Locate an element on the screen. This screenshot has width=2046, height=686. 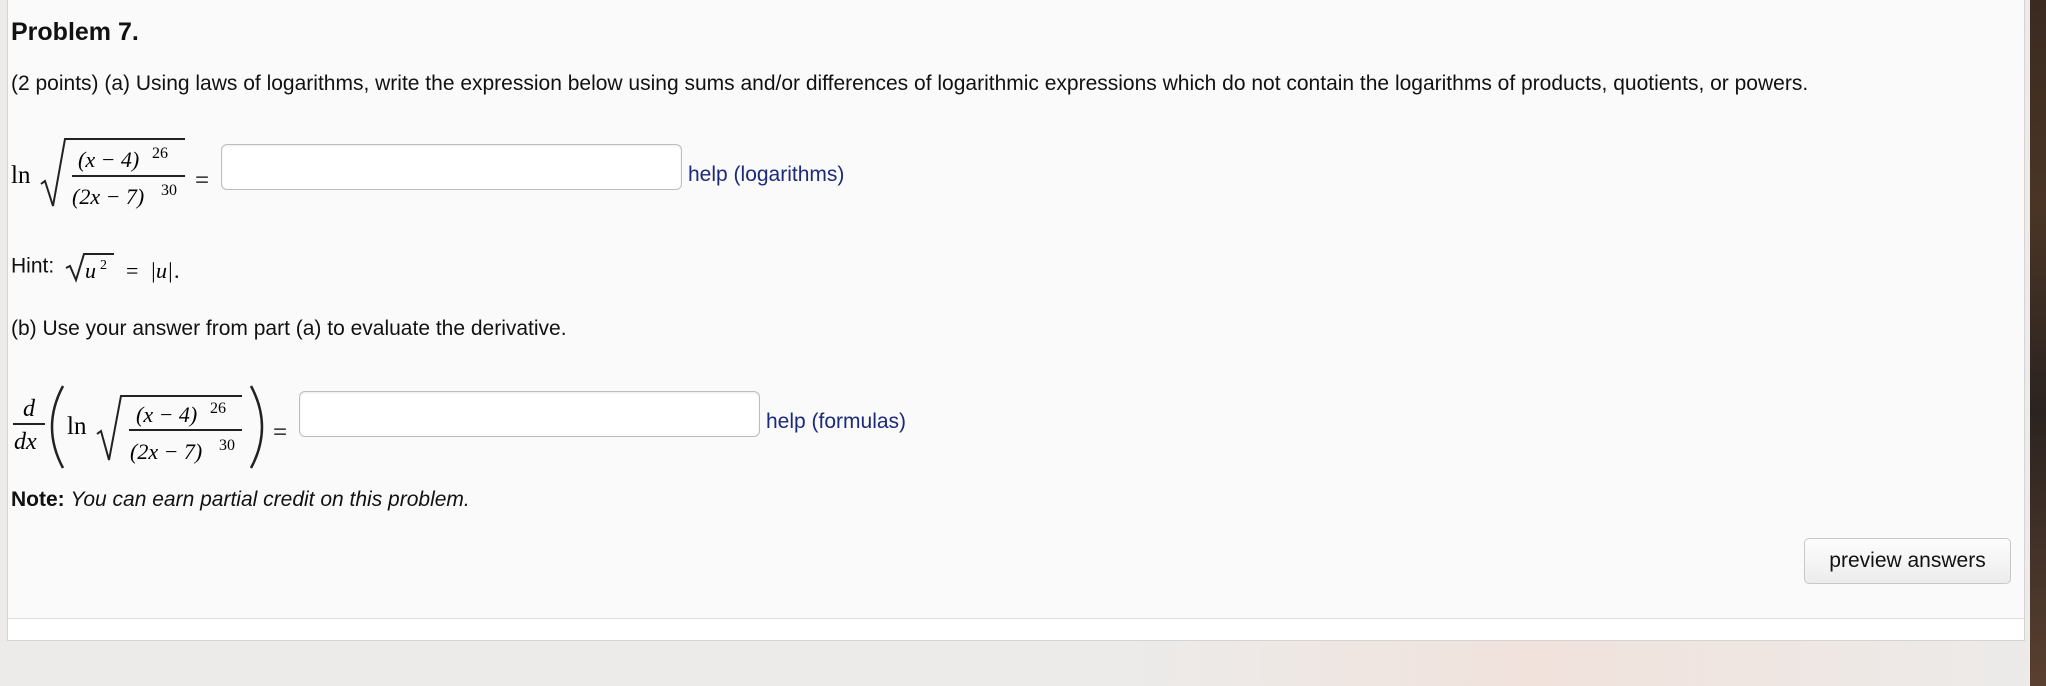
hint-label: Hint: is located at coordinates (33, 266).